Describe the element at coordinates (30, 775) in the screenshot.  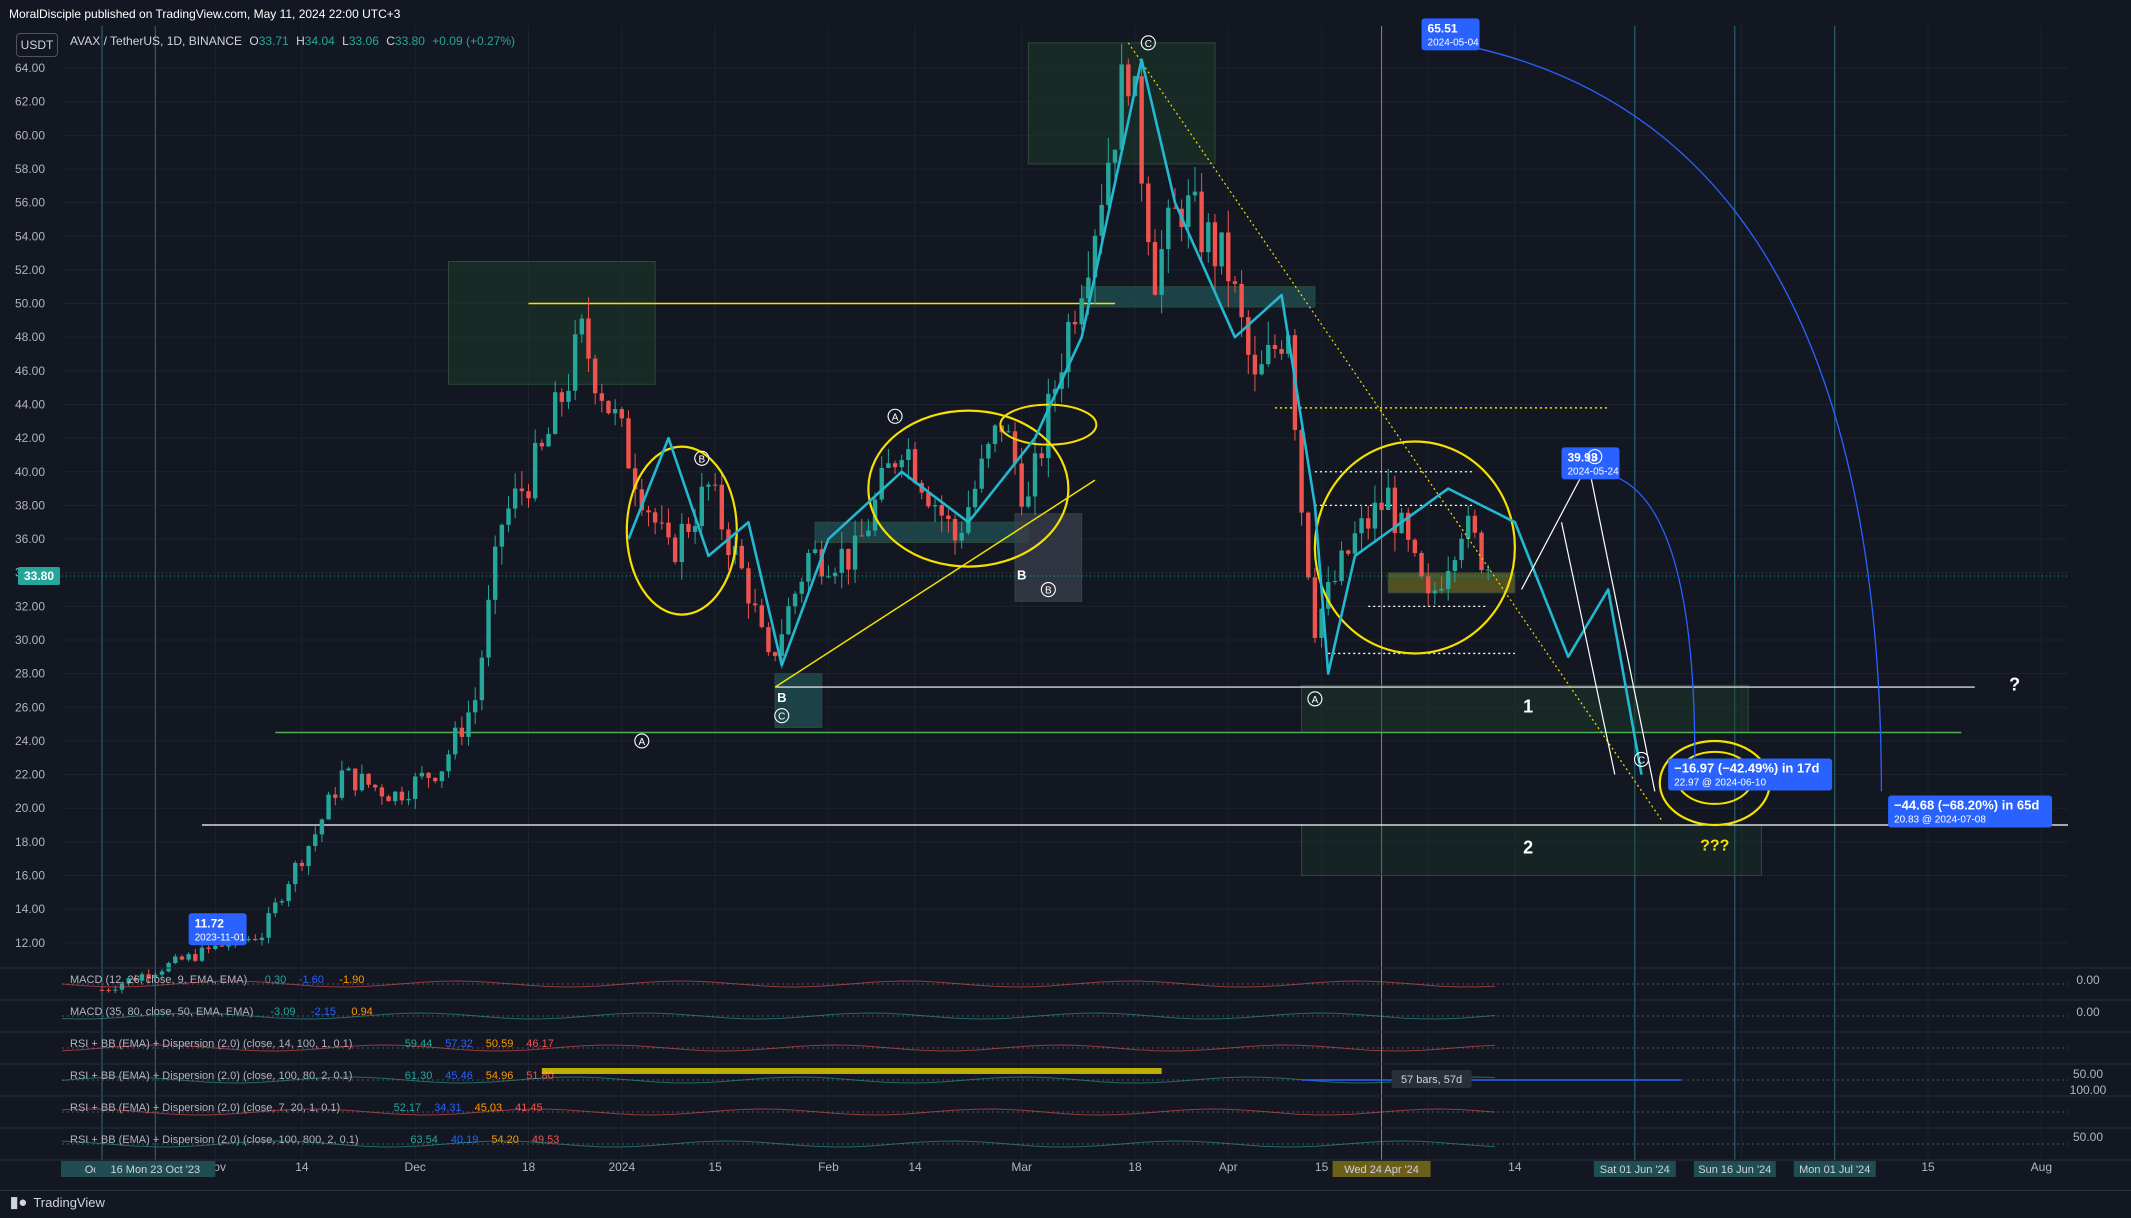
I see `price-tick-label: 22.00` at that location.